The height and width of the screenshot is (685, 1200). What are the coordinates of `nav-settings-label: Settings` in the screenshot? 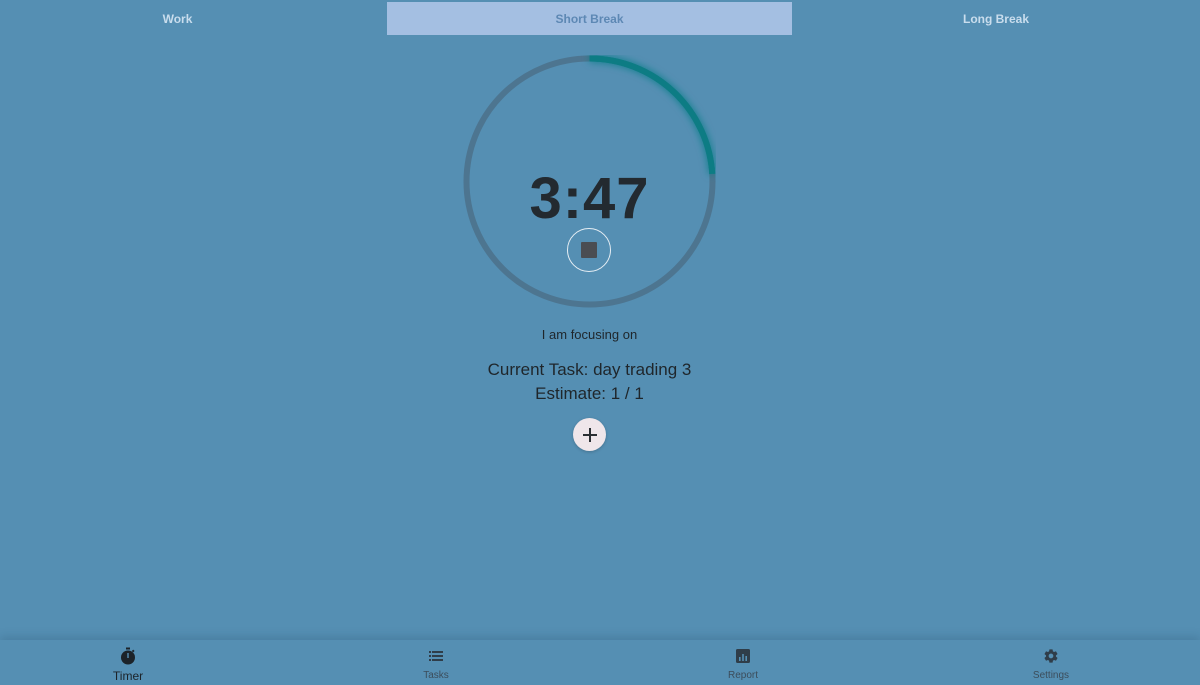 It's located at (1051, 675).